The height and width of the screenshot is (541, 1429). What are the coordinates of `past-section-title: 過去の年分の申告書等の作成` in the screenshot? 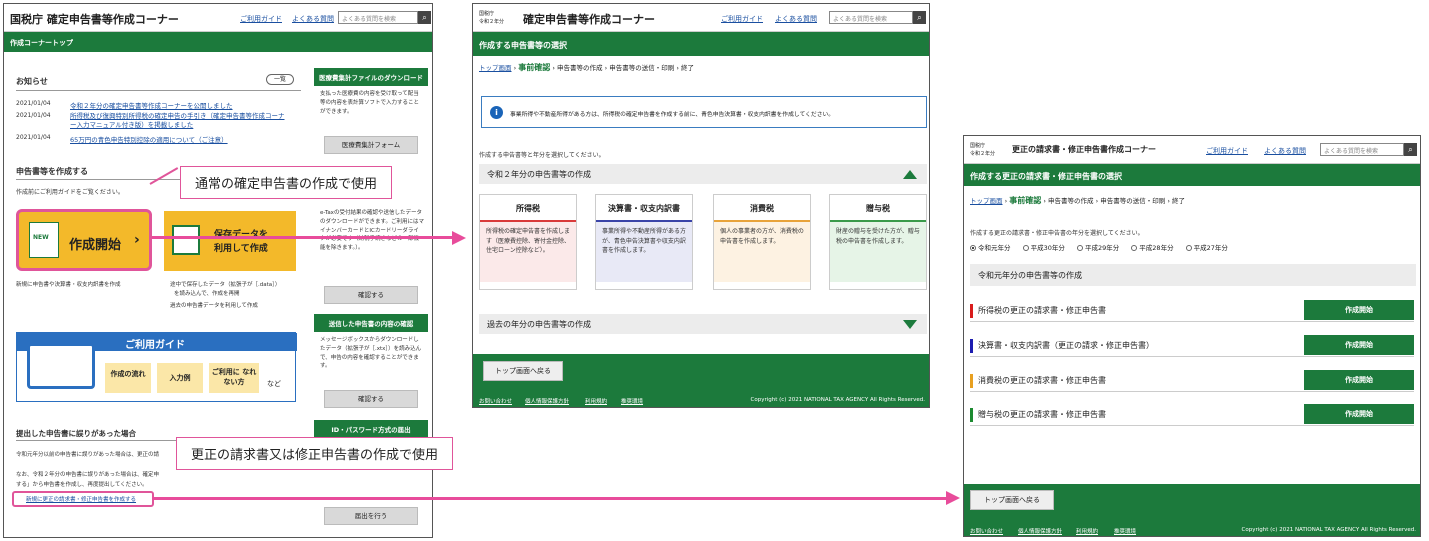 It's located at (539, 324).